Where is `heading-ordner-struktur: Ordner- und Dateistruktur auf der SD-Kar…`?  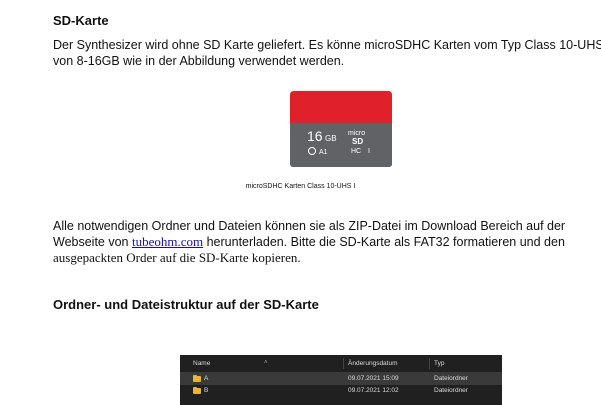 heading-ordner-struktur: Ordner- und Dateistruktur auf der SD-Kar… is located at coordinates (186, 304).